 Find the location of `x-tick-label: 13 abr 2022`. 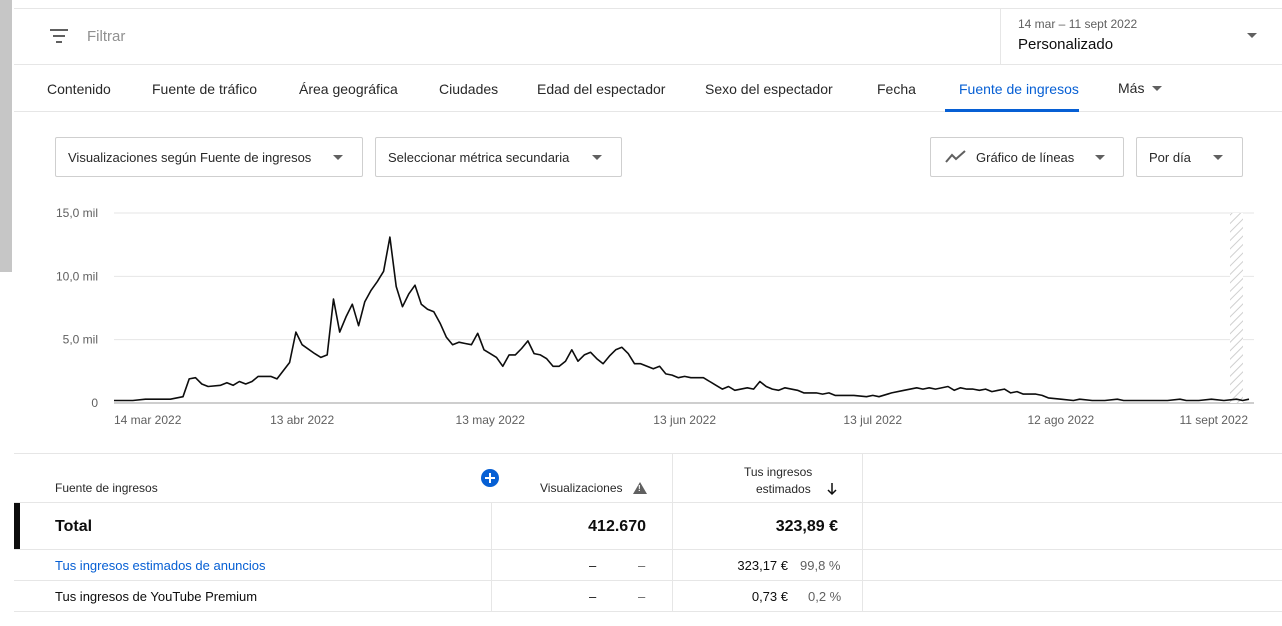

x-tick-label: 13 abr 2022 is located at coordinates (302, 420).